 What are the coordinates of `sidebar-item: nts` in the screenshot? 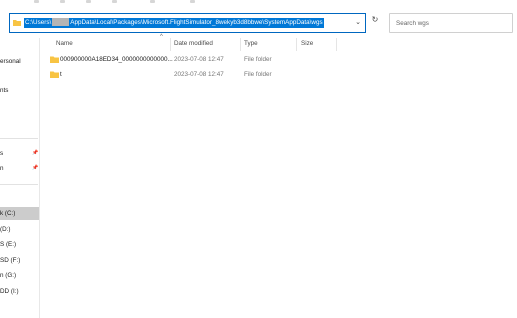 It's located at (19, 90).